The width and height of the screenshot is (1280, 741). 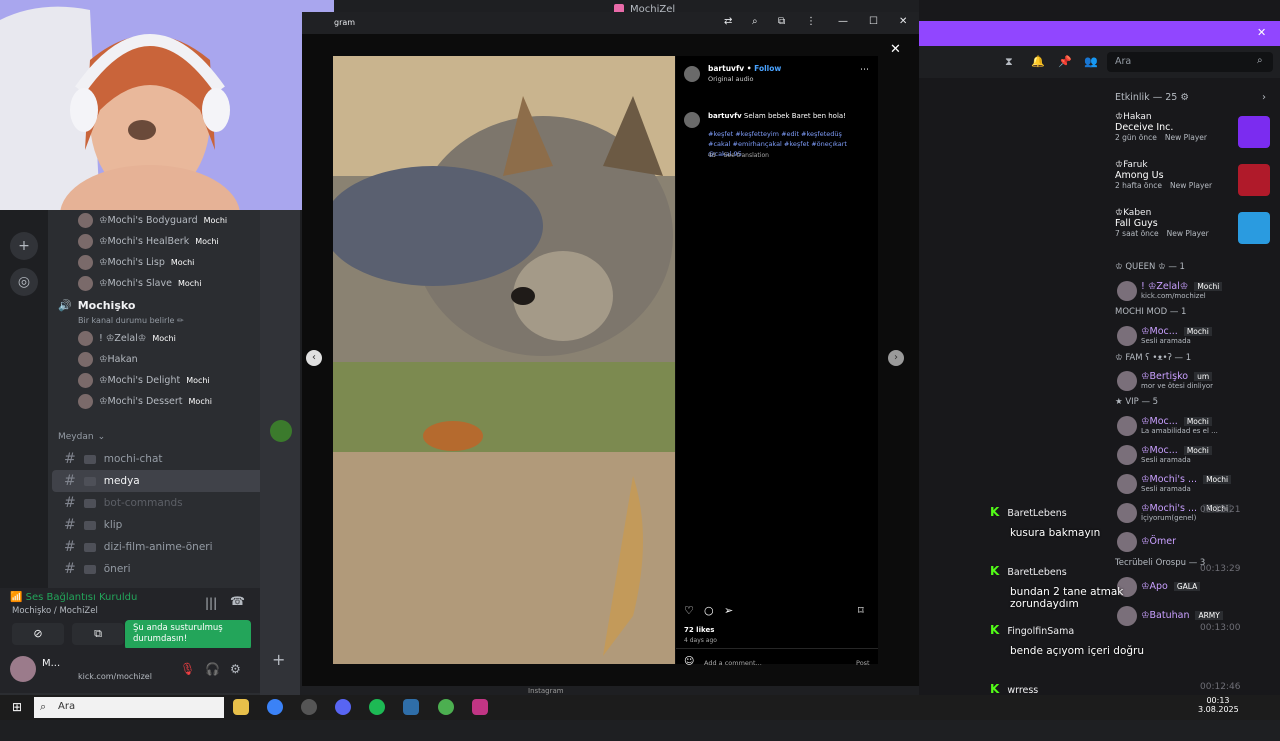 What do you see at coordinates (1099, 136) in the screenshot?
I see `activity-item: ♔Hakan Deceive Inc. 2 gün önce New Player` at bounding box center [1099, 136].